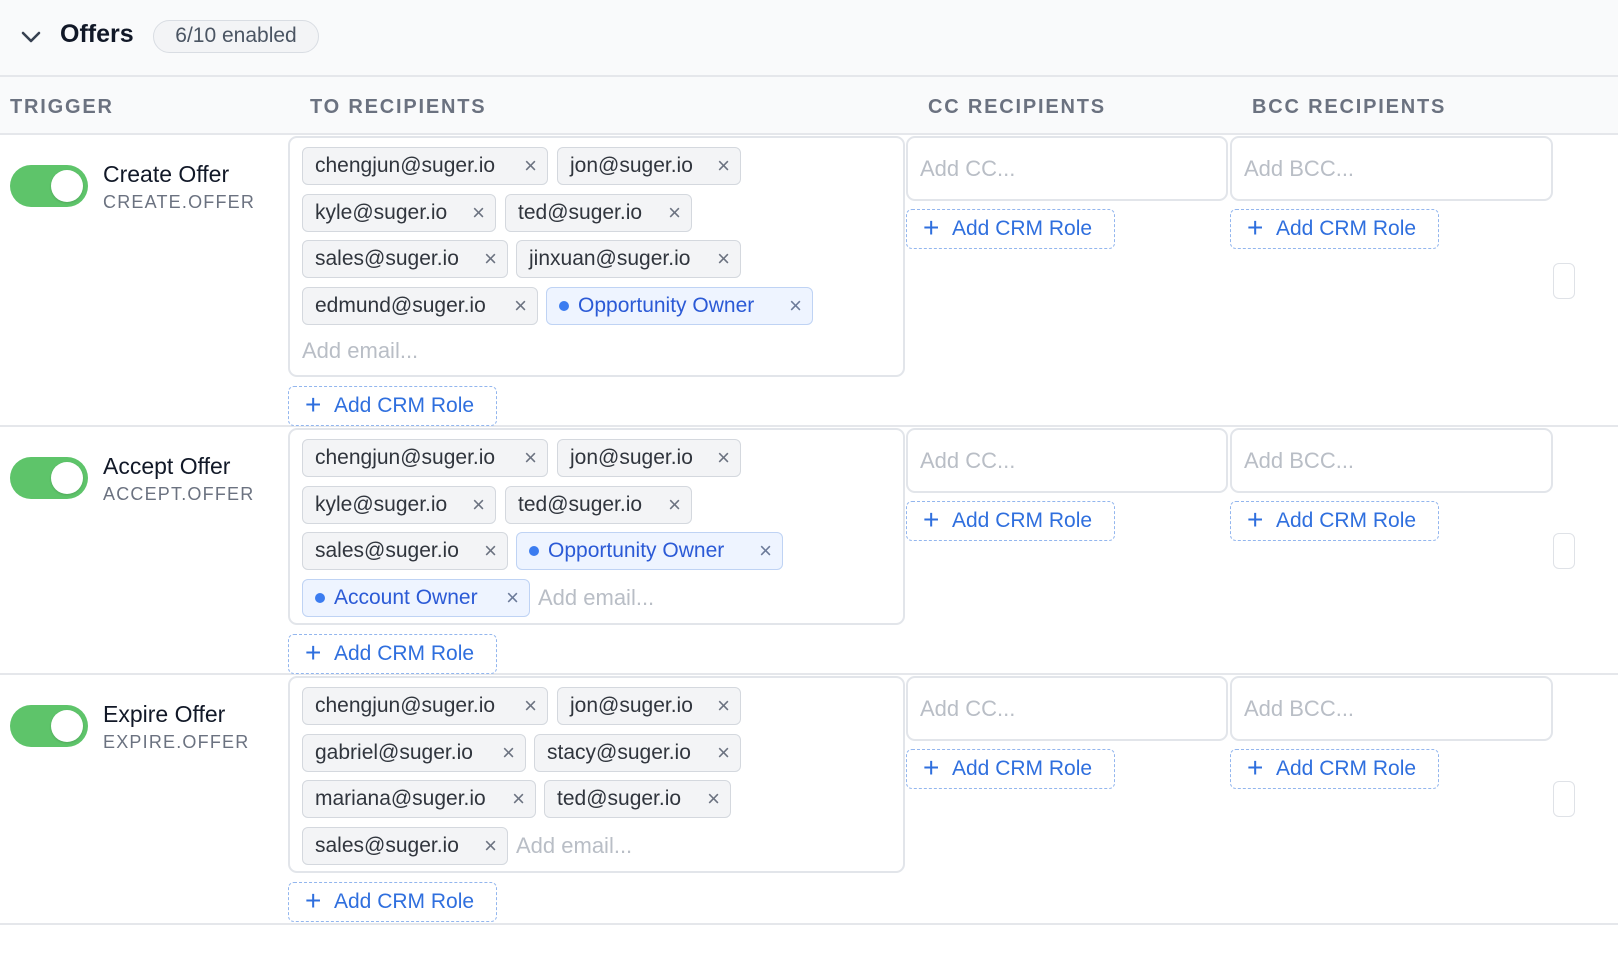  What do you see at coordinates (236, 36) in the screenshot?
I see `enabled-count-badge: 6/10 enabled` at bounding box center [236, 36].